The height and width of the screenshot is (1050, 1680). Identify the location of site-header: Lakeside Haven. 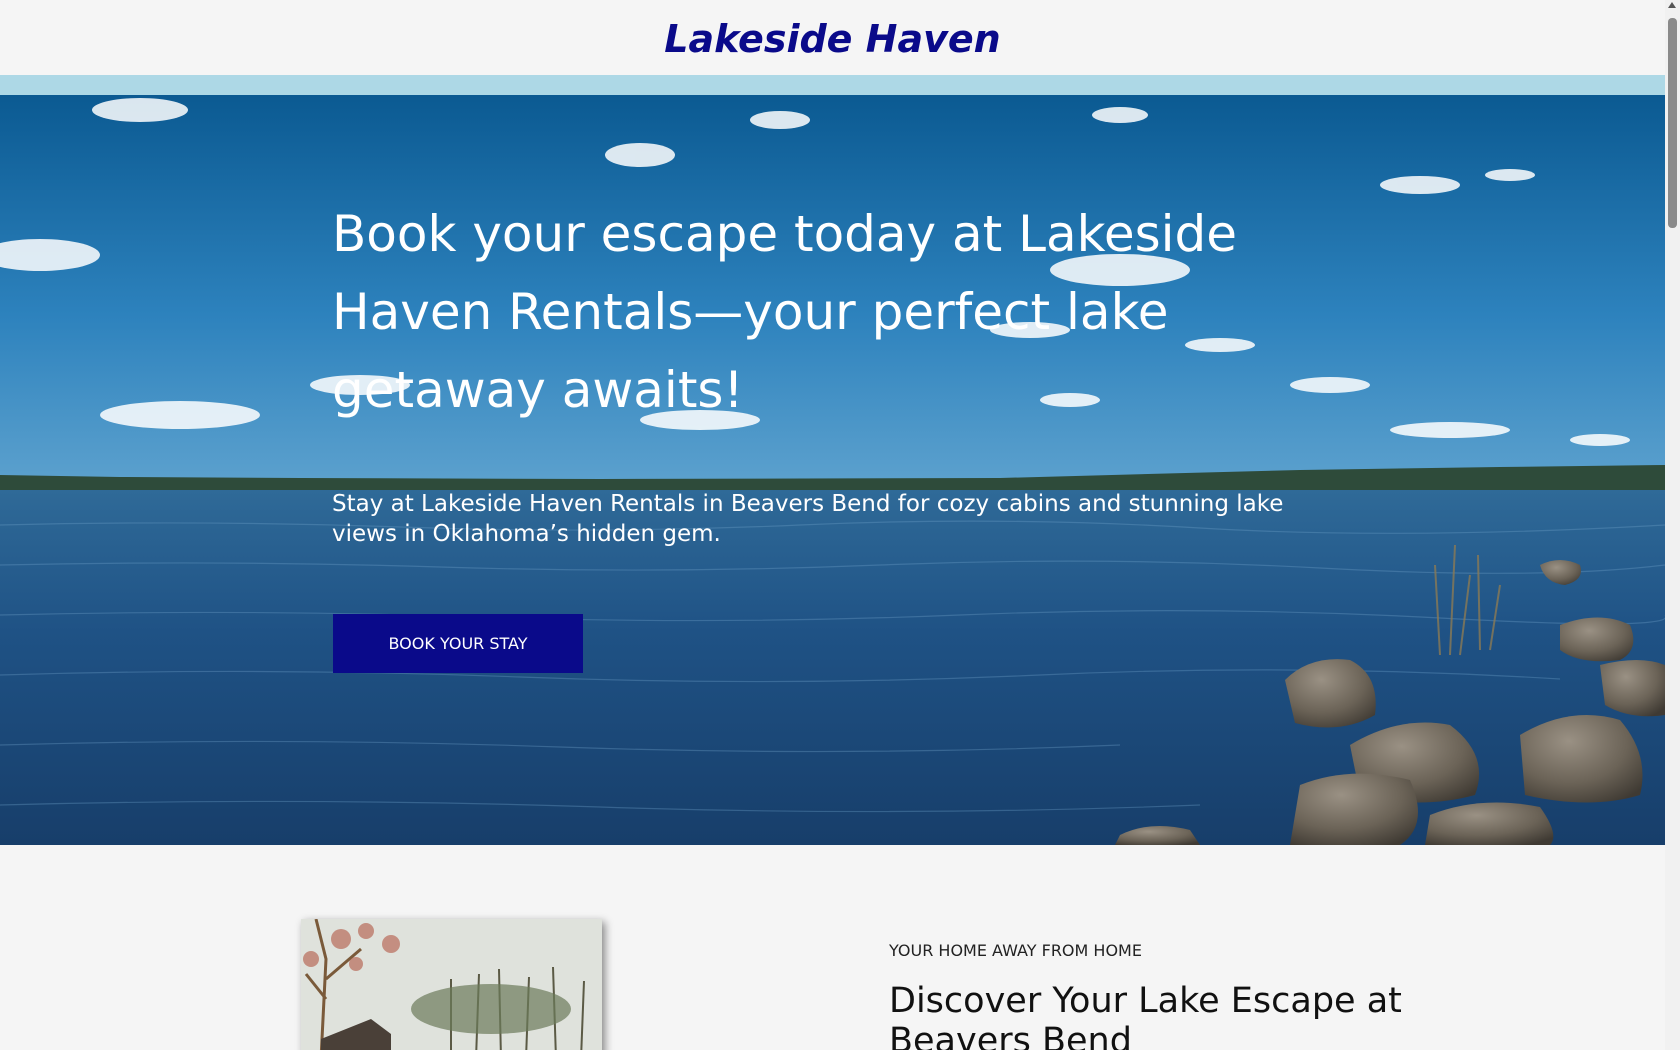
(832, 37).